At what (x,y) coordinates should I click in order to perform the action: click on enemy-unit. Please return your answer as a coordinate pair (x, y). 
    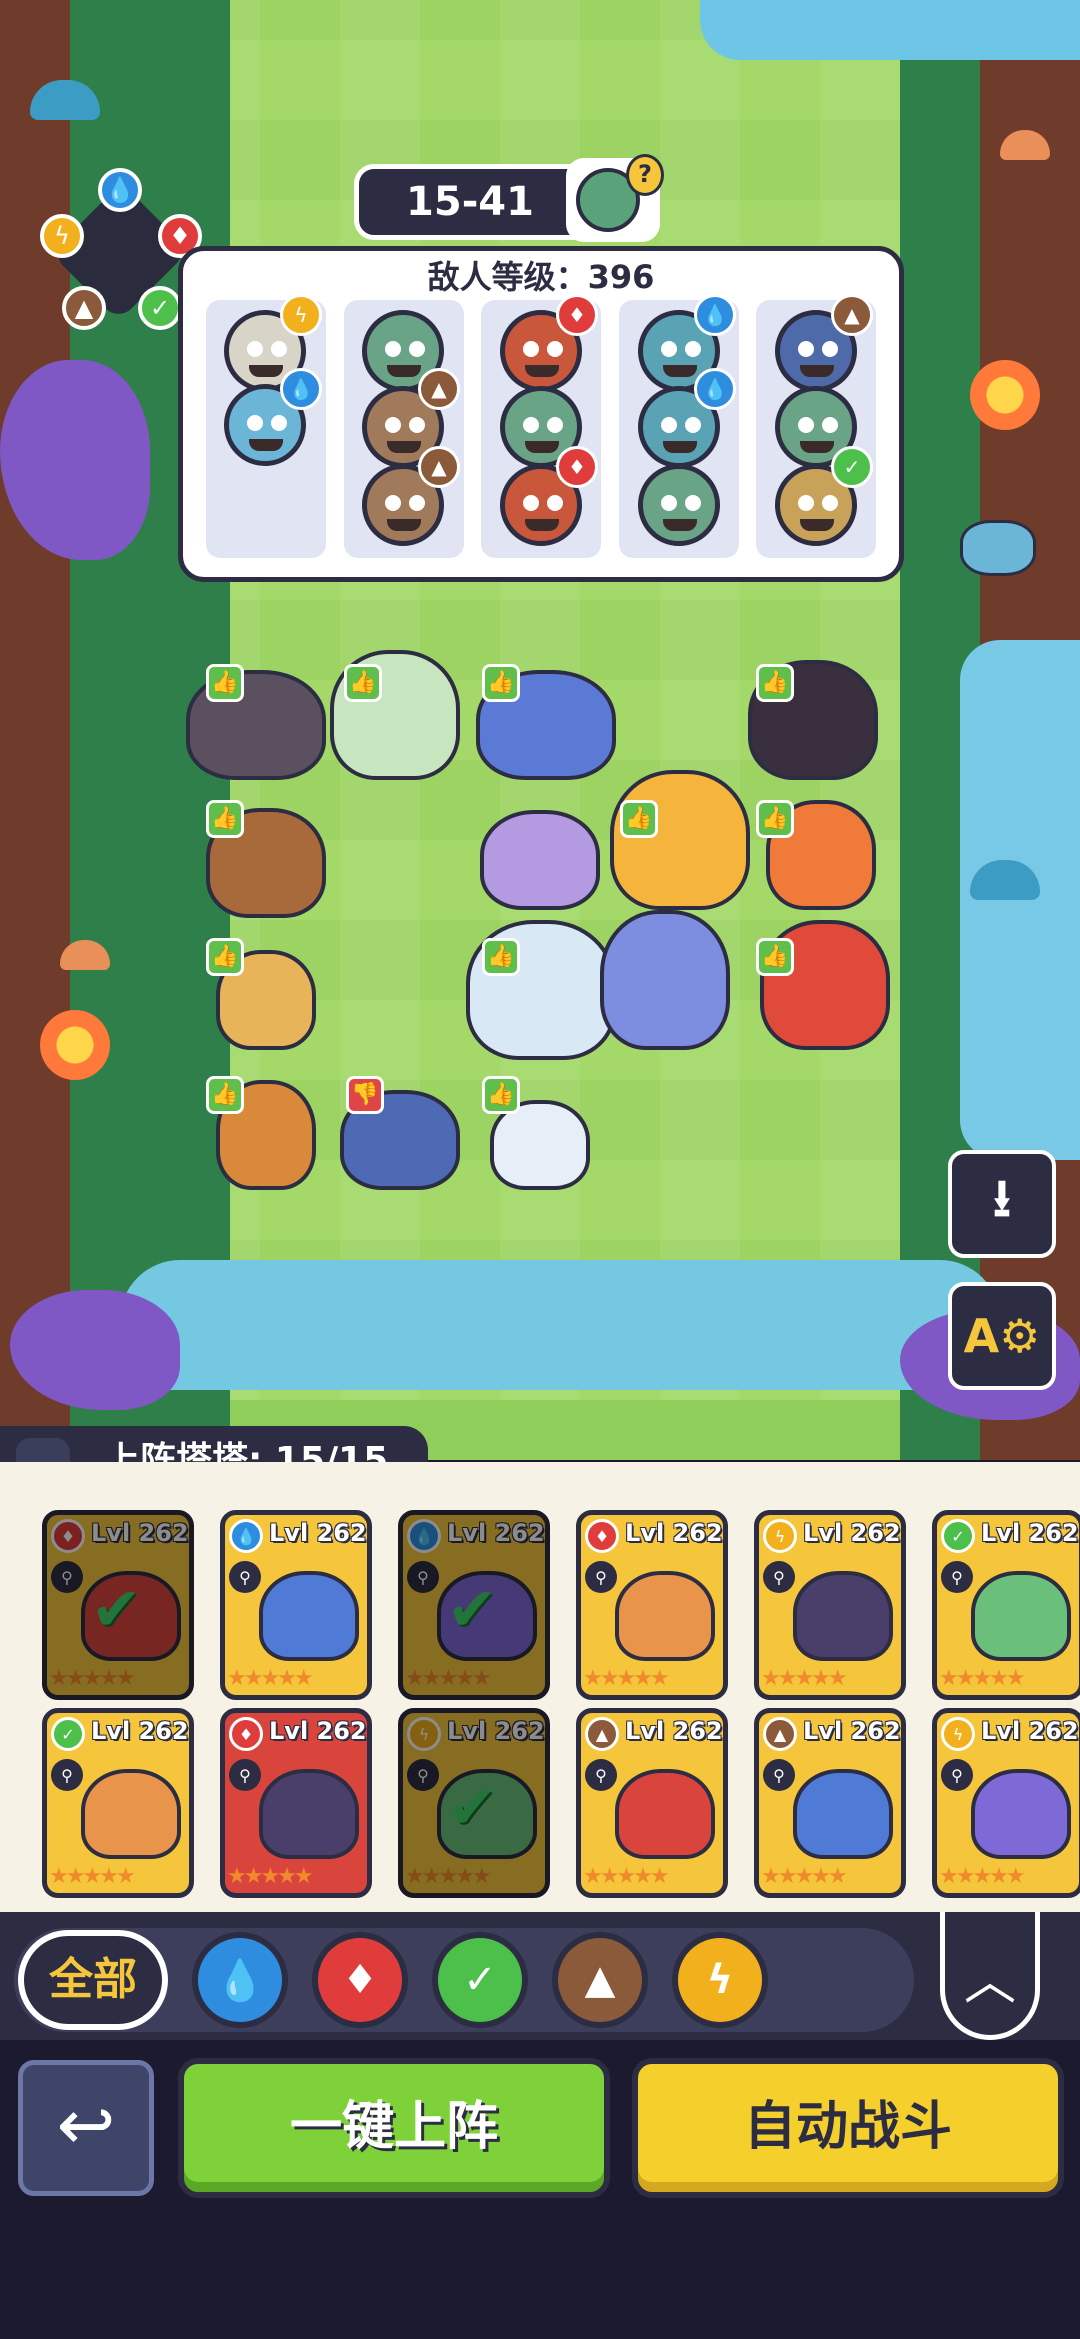
    Looking at the image, I should click on (679, 505).